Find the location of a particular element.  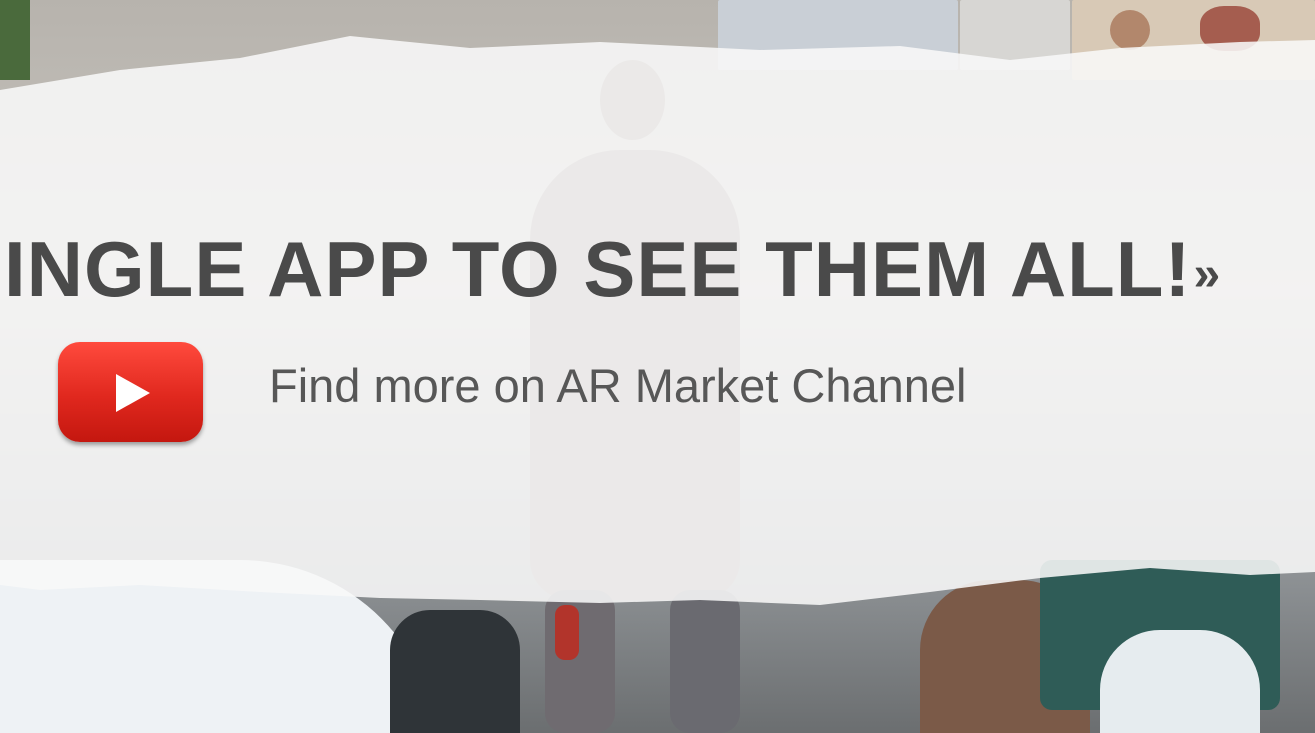

background-detail is located at coordinates (15, 40).